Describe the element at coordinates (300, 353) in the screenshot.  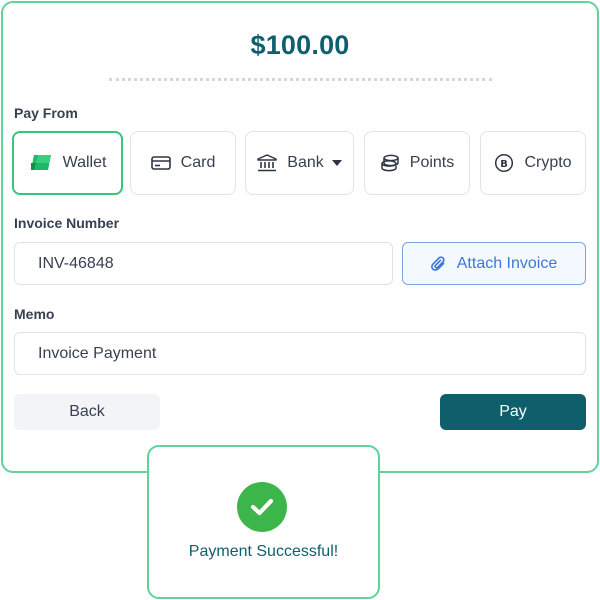
I see `memo-input` at that location.